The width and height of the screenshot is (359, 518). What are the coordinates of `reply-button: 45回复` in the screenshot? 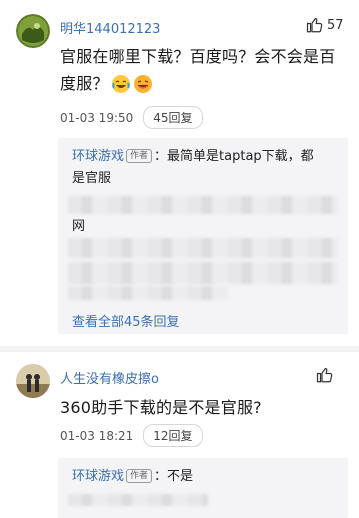 It's located at (173, 117).